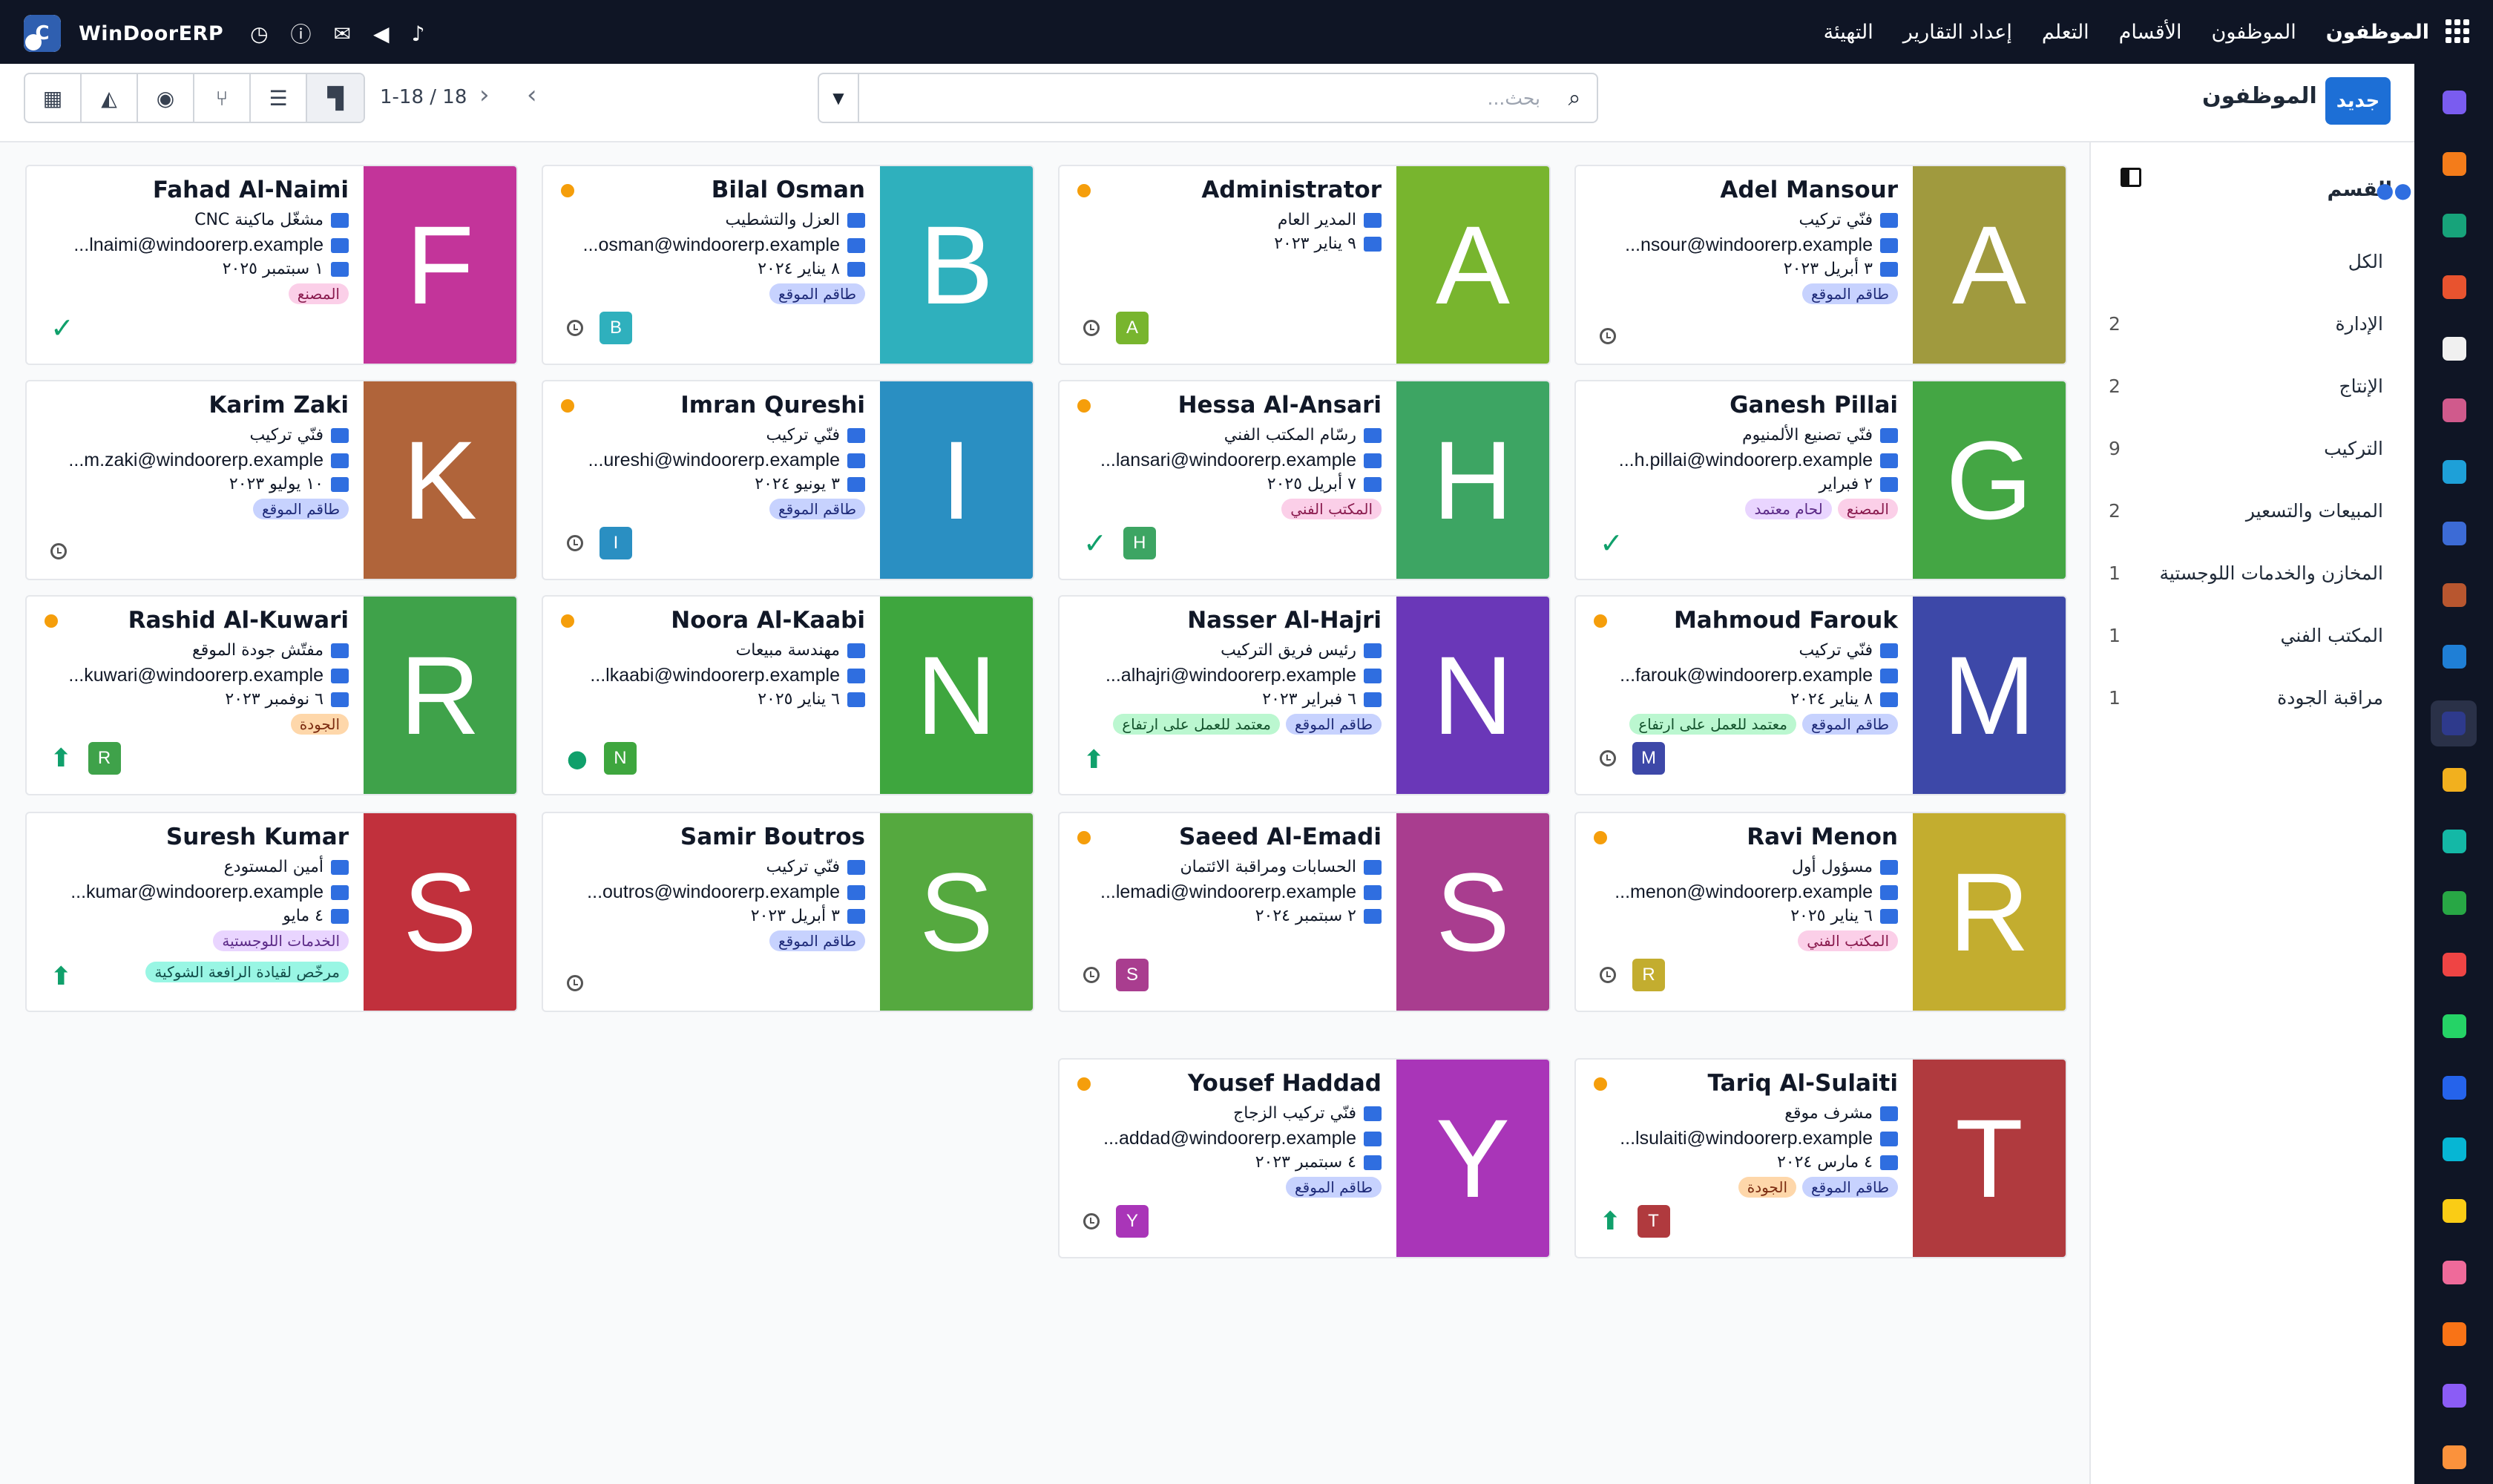 This screenshot has width=2493, height=1484. Describe the element at coordinates (620, 758) in the screenshot. I see `user-mini-avatar: N` at that location.